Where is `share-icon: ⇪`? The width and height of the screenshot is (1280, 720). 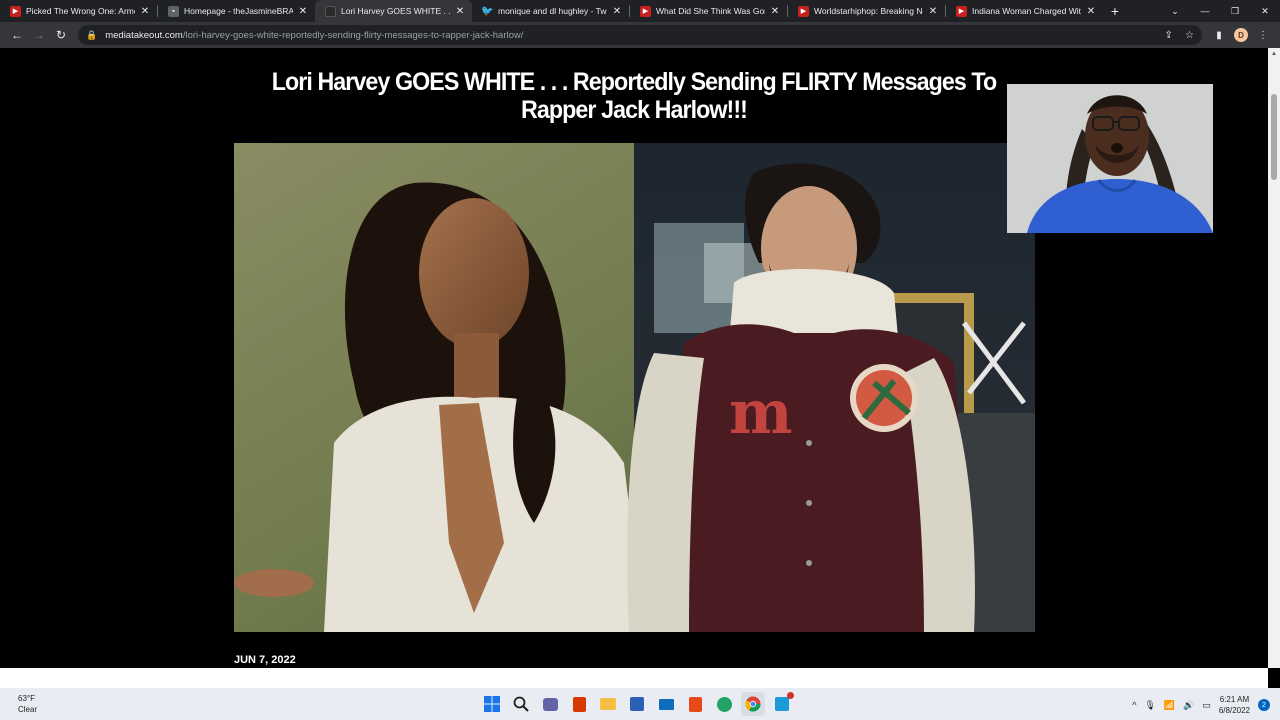 share-icon: ⇪ is located at coordinates (1169, 35).